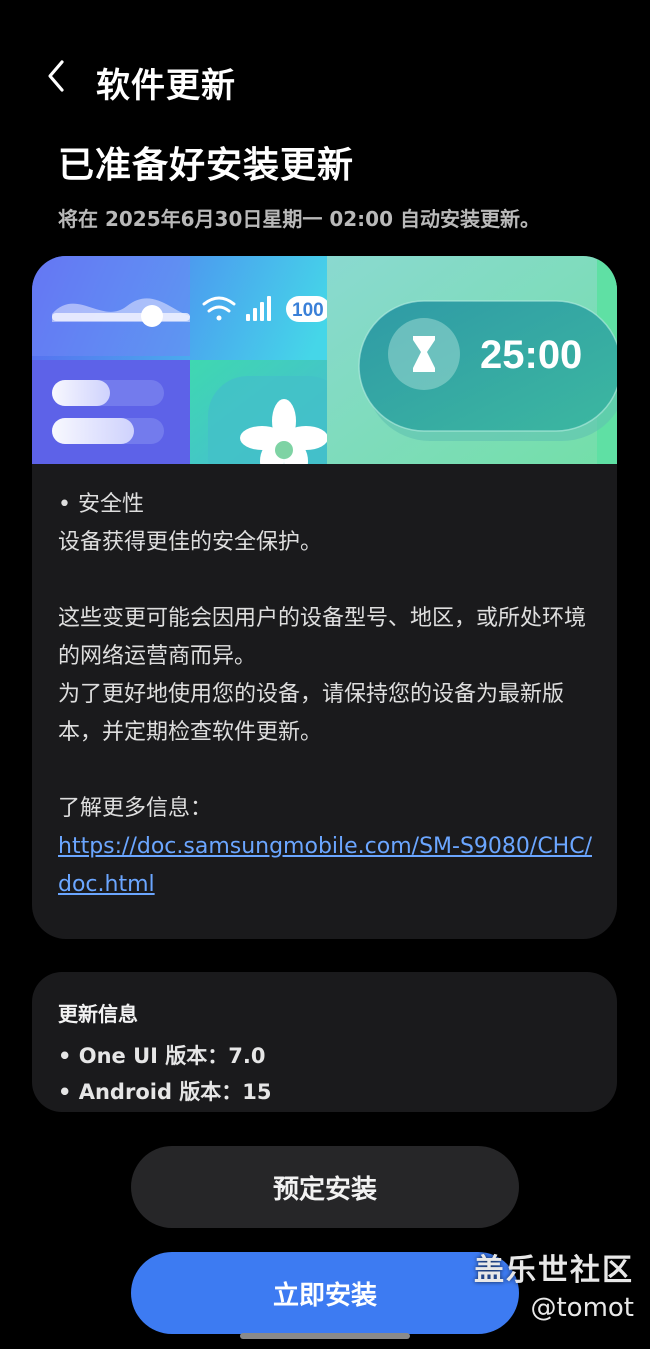 Image resolution: width=650 pixels, height=1349 pixels. Describe the element at coordinates (325, 1187) in the screenshot. I see `schedule-install-button: 预定安装` at that location.